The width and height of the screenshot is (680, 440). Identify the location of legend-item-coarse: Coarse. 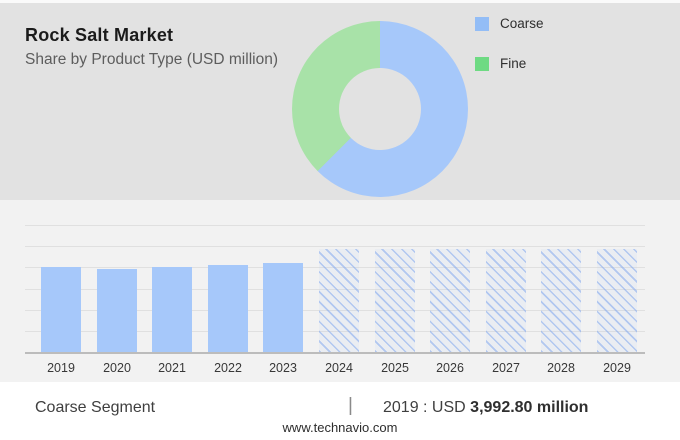
(509, 23).